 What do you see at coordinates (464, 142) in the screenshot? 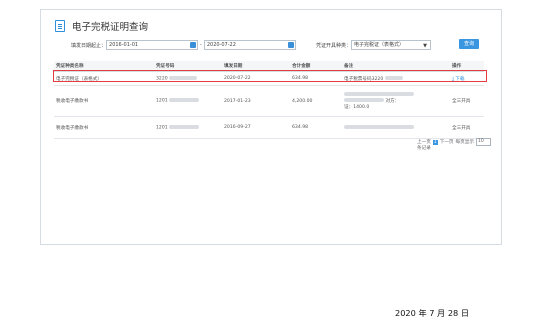
I see `per-page-label: 每页显示` at bounding box center [464, 142].